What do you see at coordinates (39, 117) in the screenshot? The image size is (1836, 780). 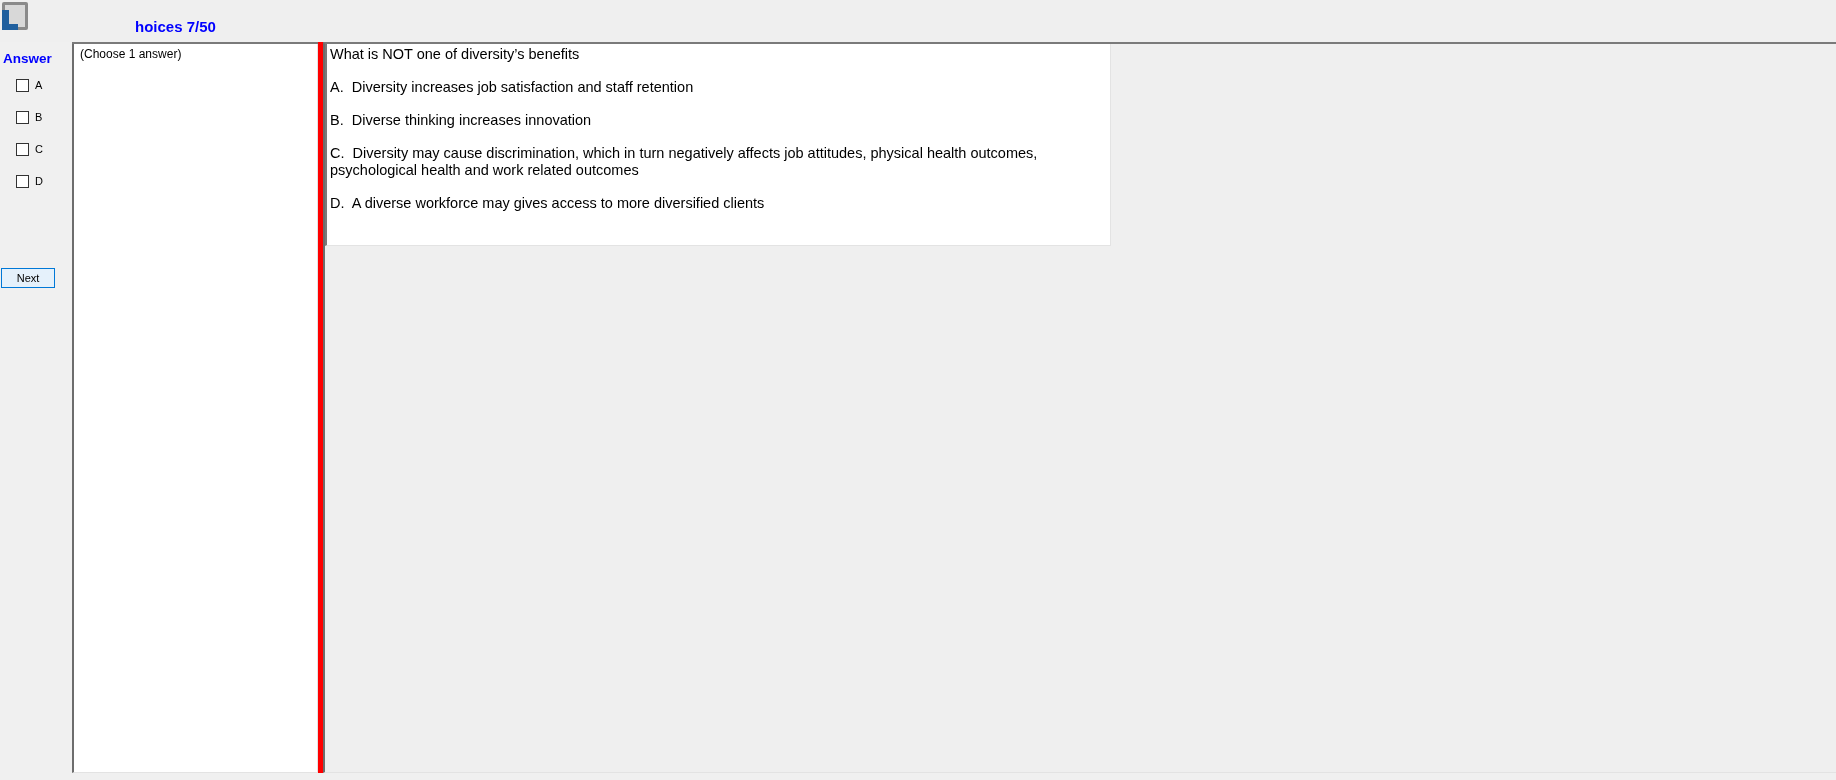 I see `choice-label: B` at bounding box center [39, 117].